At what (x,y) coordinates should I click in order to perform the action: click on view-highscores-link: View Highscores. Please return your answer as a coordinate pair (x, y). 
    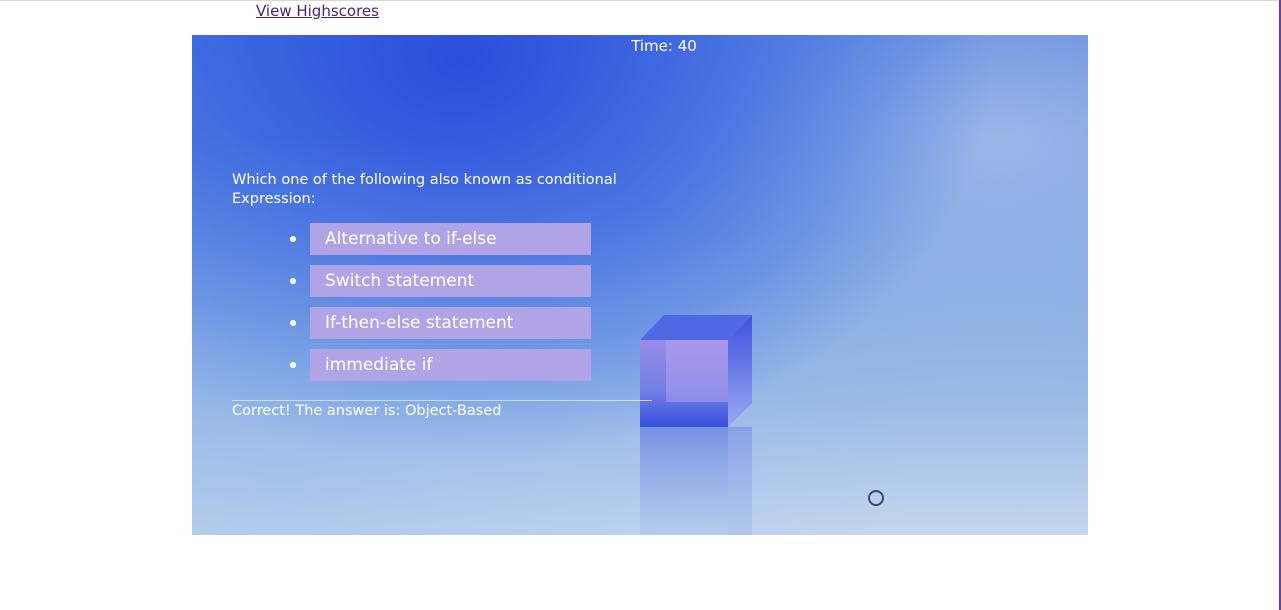
    Looking at the image, I should click on (317, 11).